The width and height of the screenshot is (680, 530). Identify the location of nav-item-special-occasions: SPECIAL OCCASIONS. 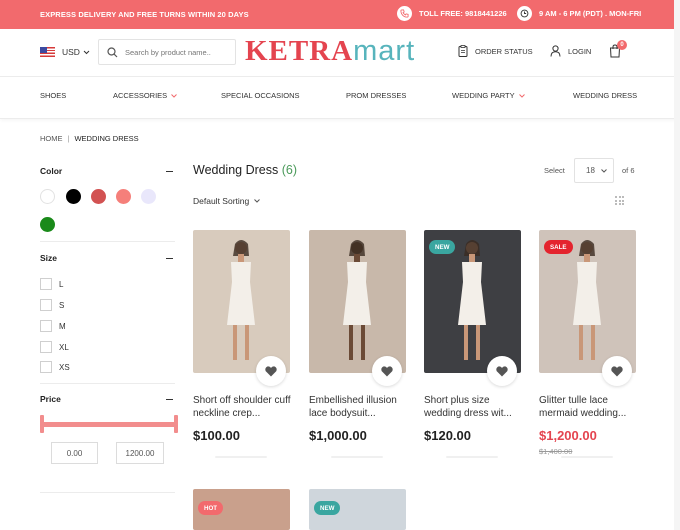
(260, 95).